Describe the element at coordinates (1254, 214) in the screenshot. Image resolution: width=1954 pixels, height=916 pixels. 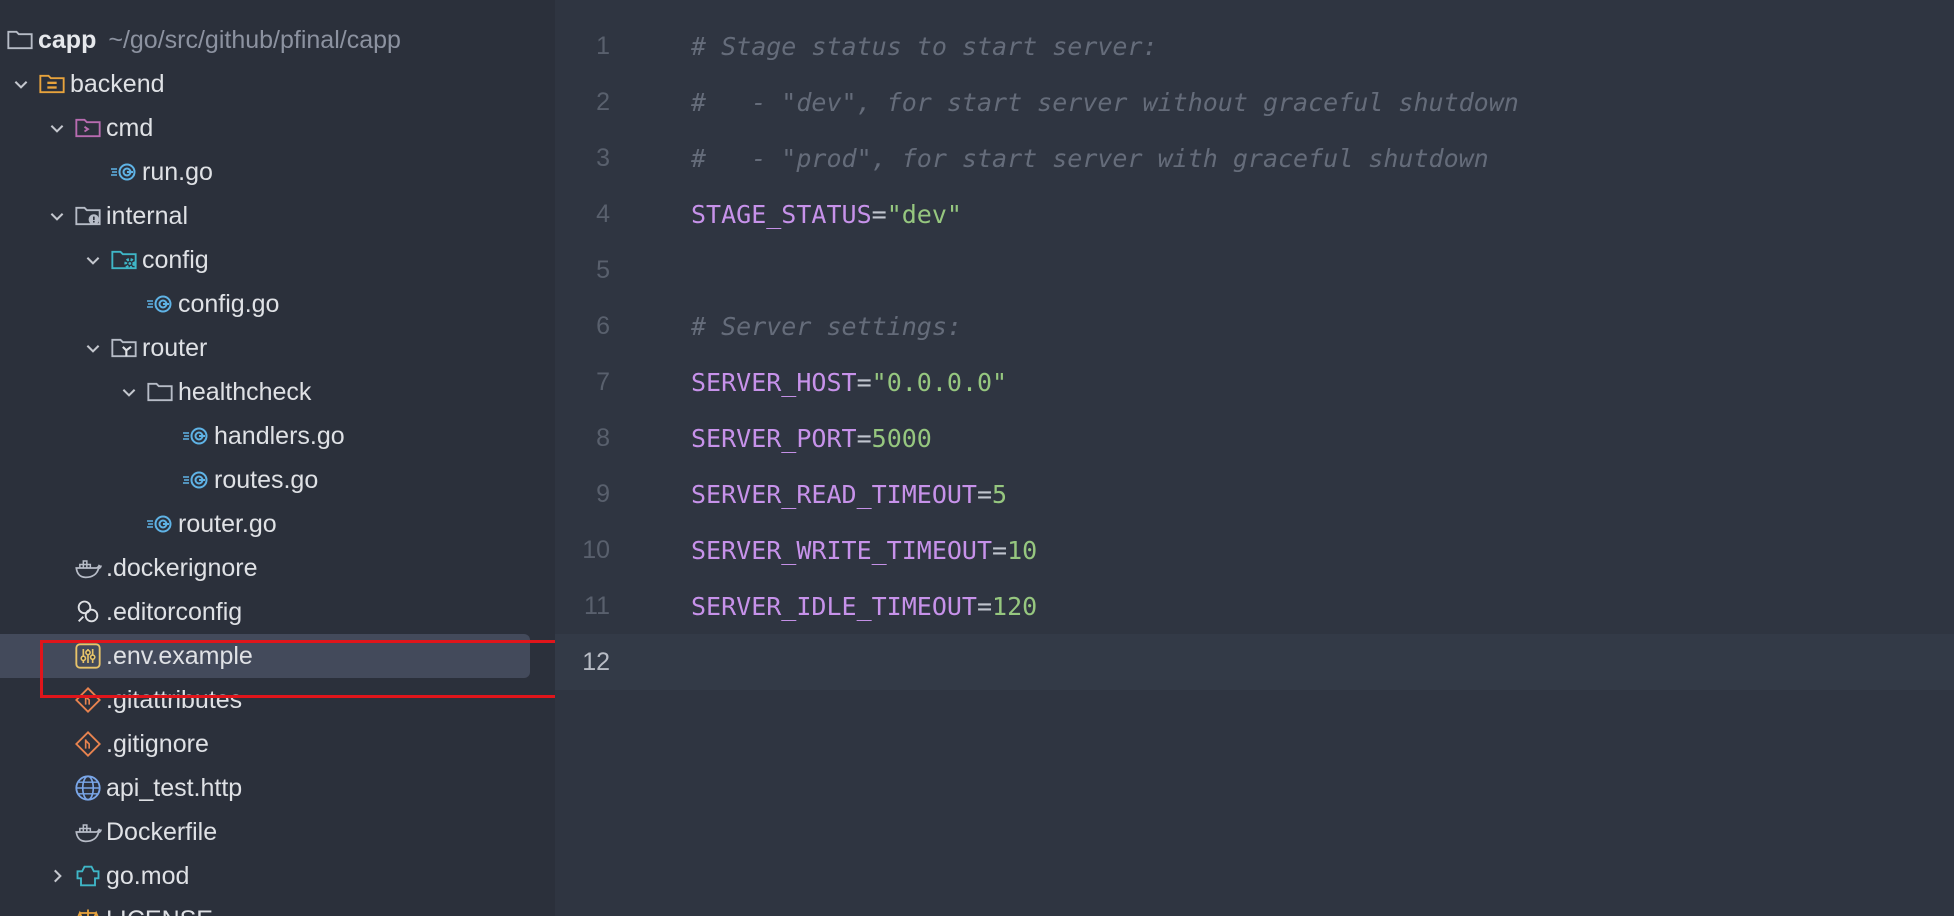
I see `code-line: 4 STAGE_STATUS="dev"` at that location.